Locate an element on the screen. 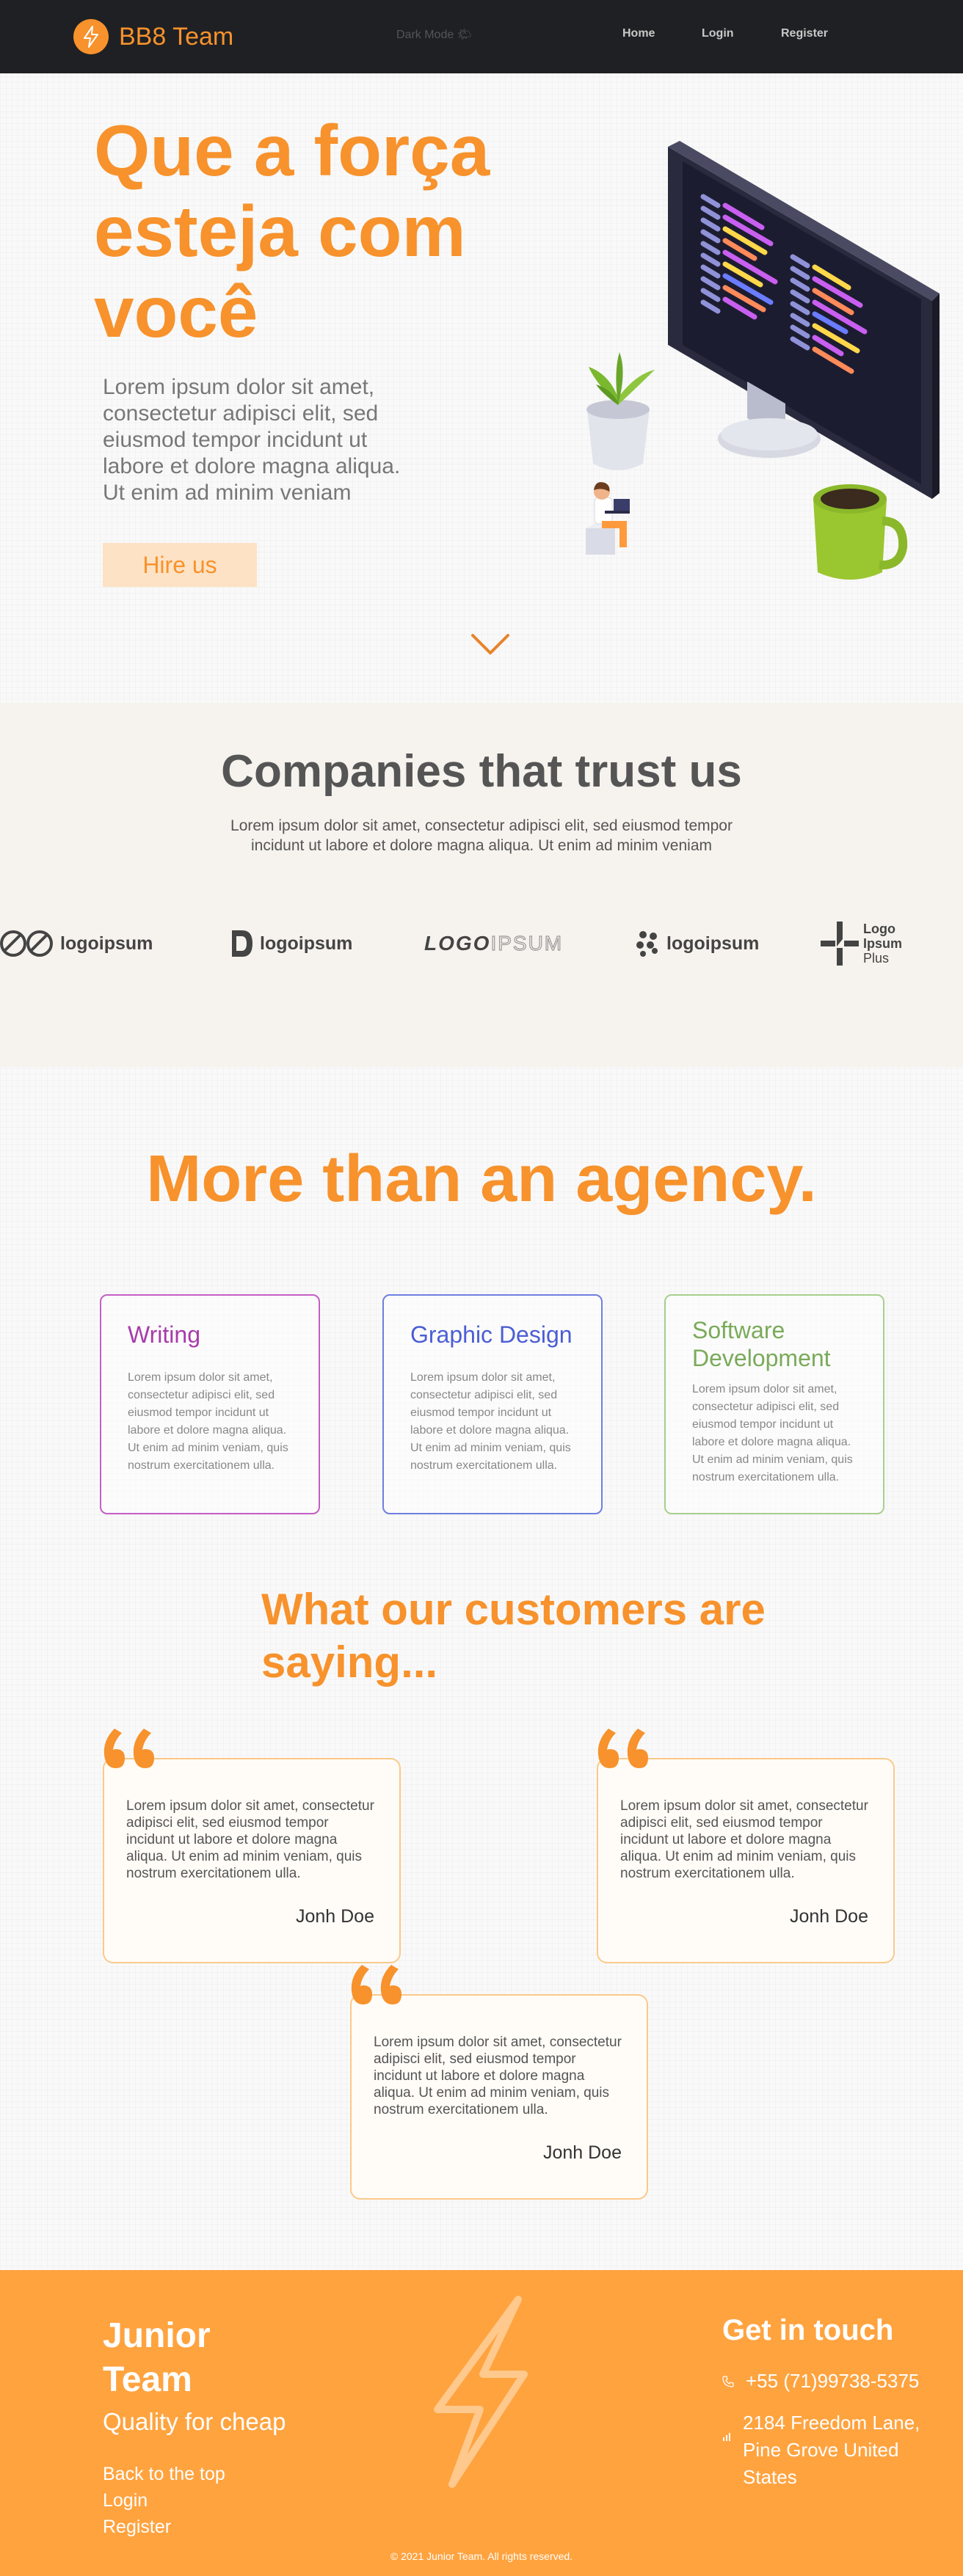 The image size is (963, 2576). nav-home-link: Home is located at coordinates (638, 33).